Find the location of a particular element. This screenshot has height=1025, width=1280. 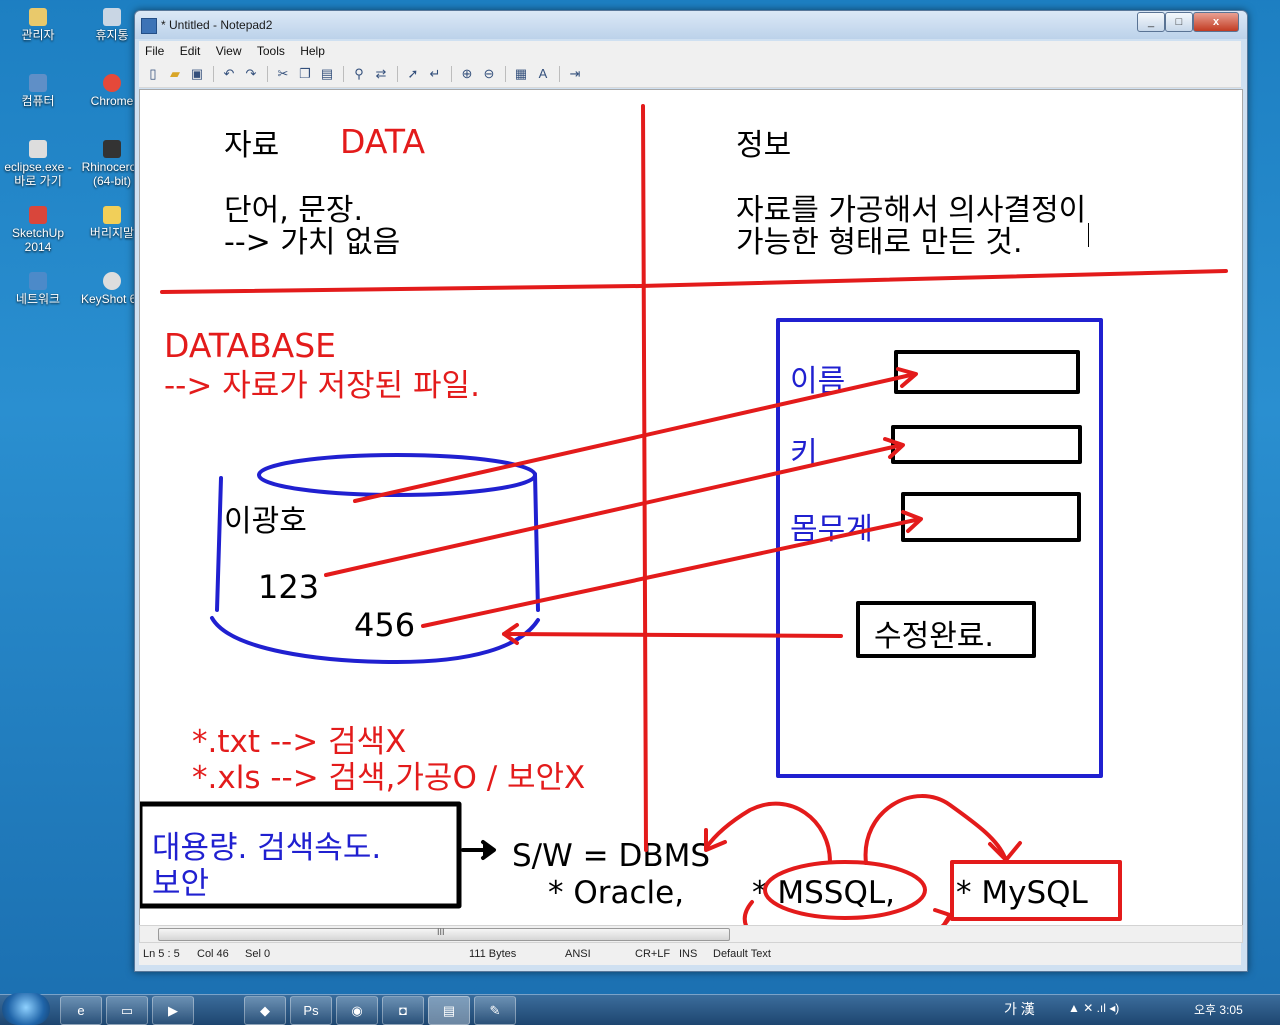

zoom-out-icon: ⊖ is located at coordinates (489, 74).